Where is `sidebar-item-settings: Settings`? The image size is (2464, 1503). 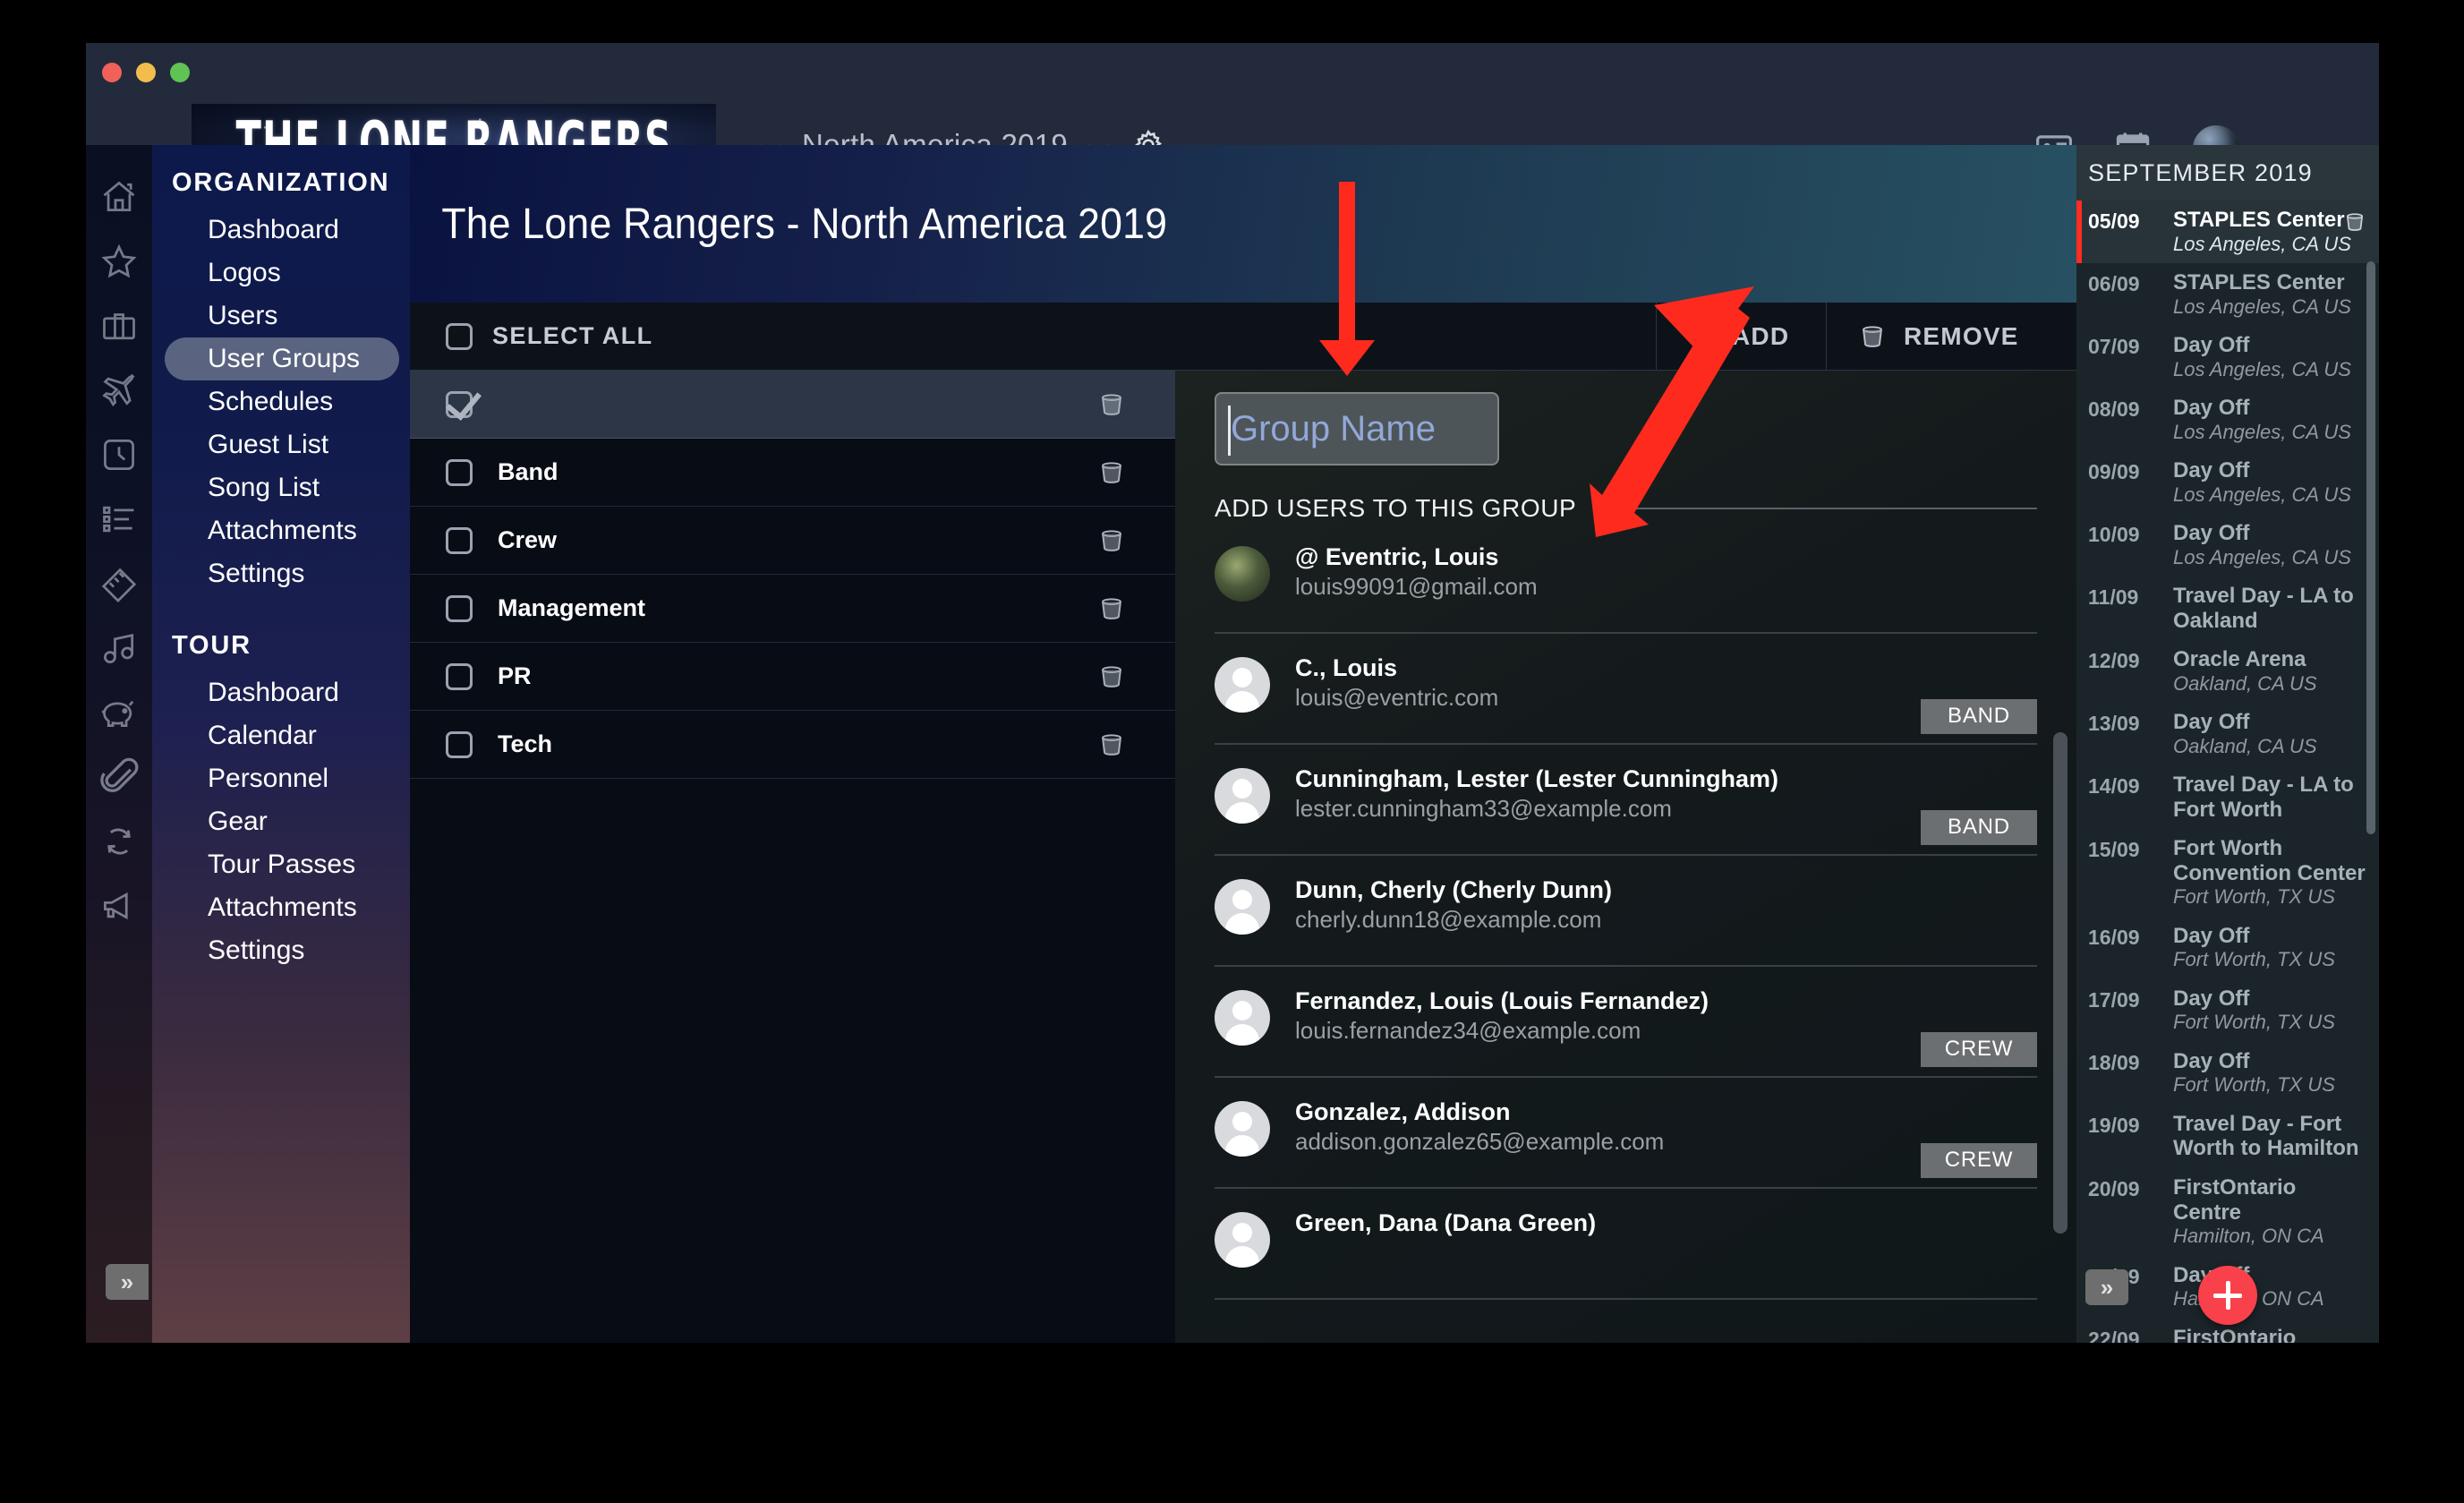
sidebar-item-settings: Settings is located at coordinates (282, 573).